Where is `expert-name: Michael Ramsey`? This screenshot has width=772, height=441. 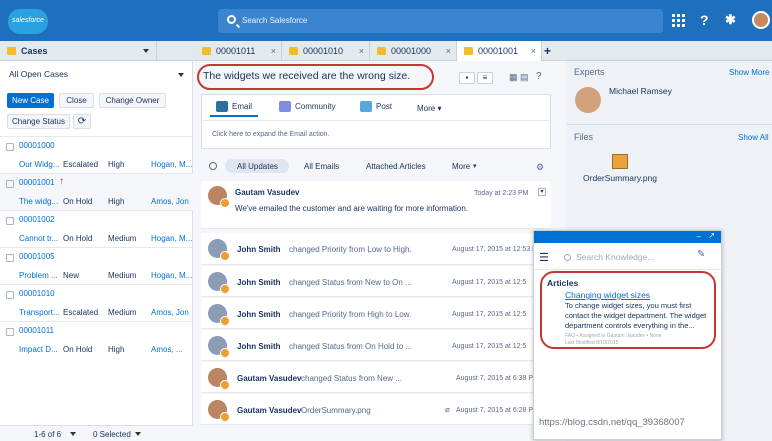
expert-name: Michael Ramsey is located at coordinates (640, 91).